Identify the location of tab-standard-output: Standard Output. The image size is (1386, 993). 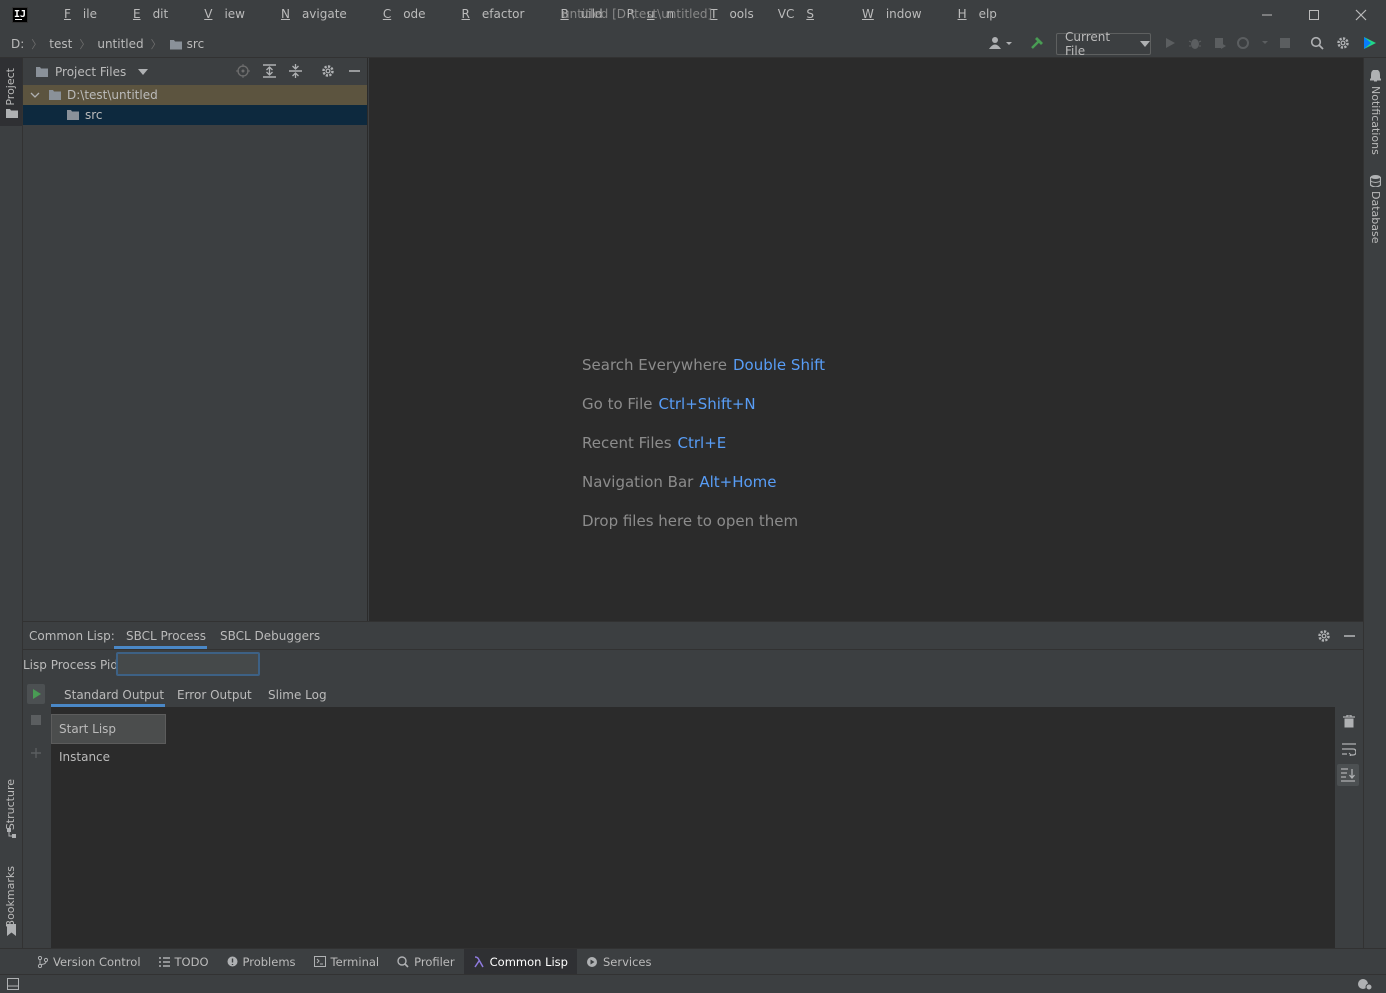
(114, 695).